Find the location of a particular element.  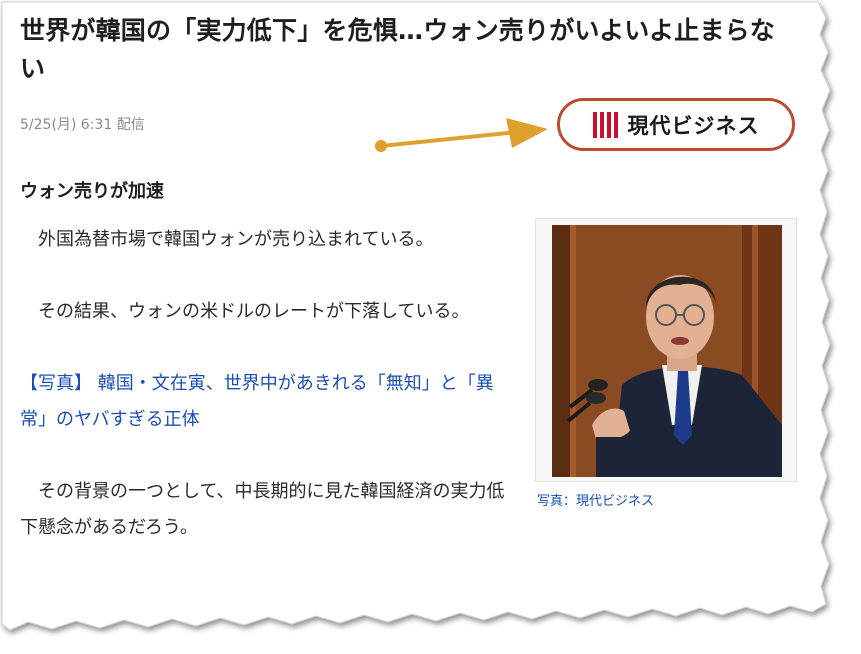

photo-caption: 写真：現代ビジネス is located at coordinates (595, 499).